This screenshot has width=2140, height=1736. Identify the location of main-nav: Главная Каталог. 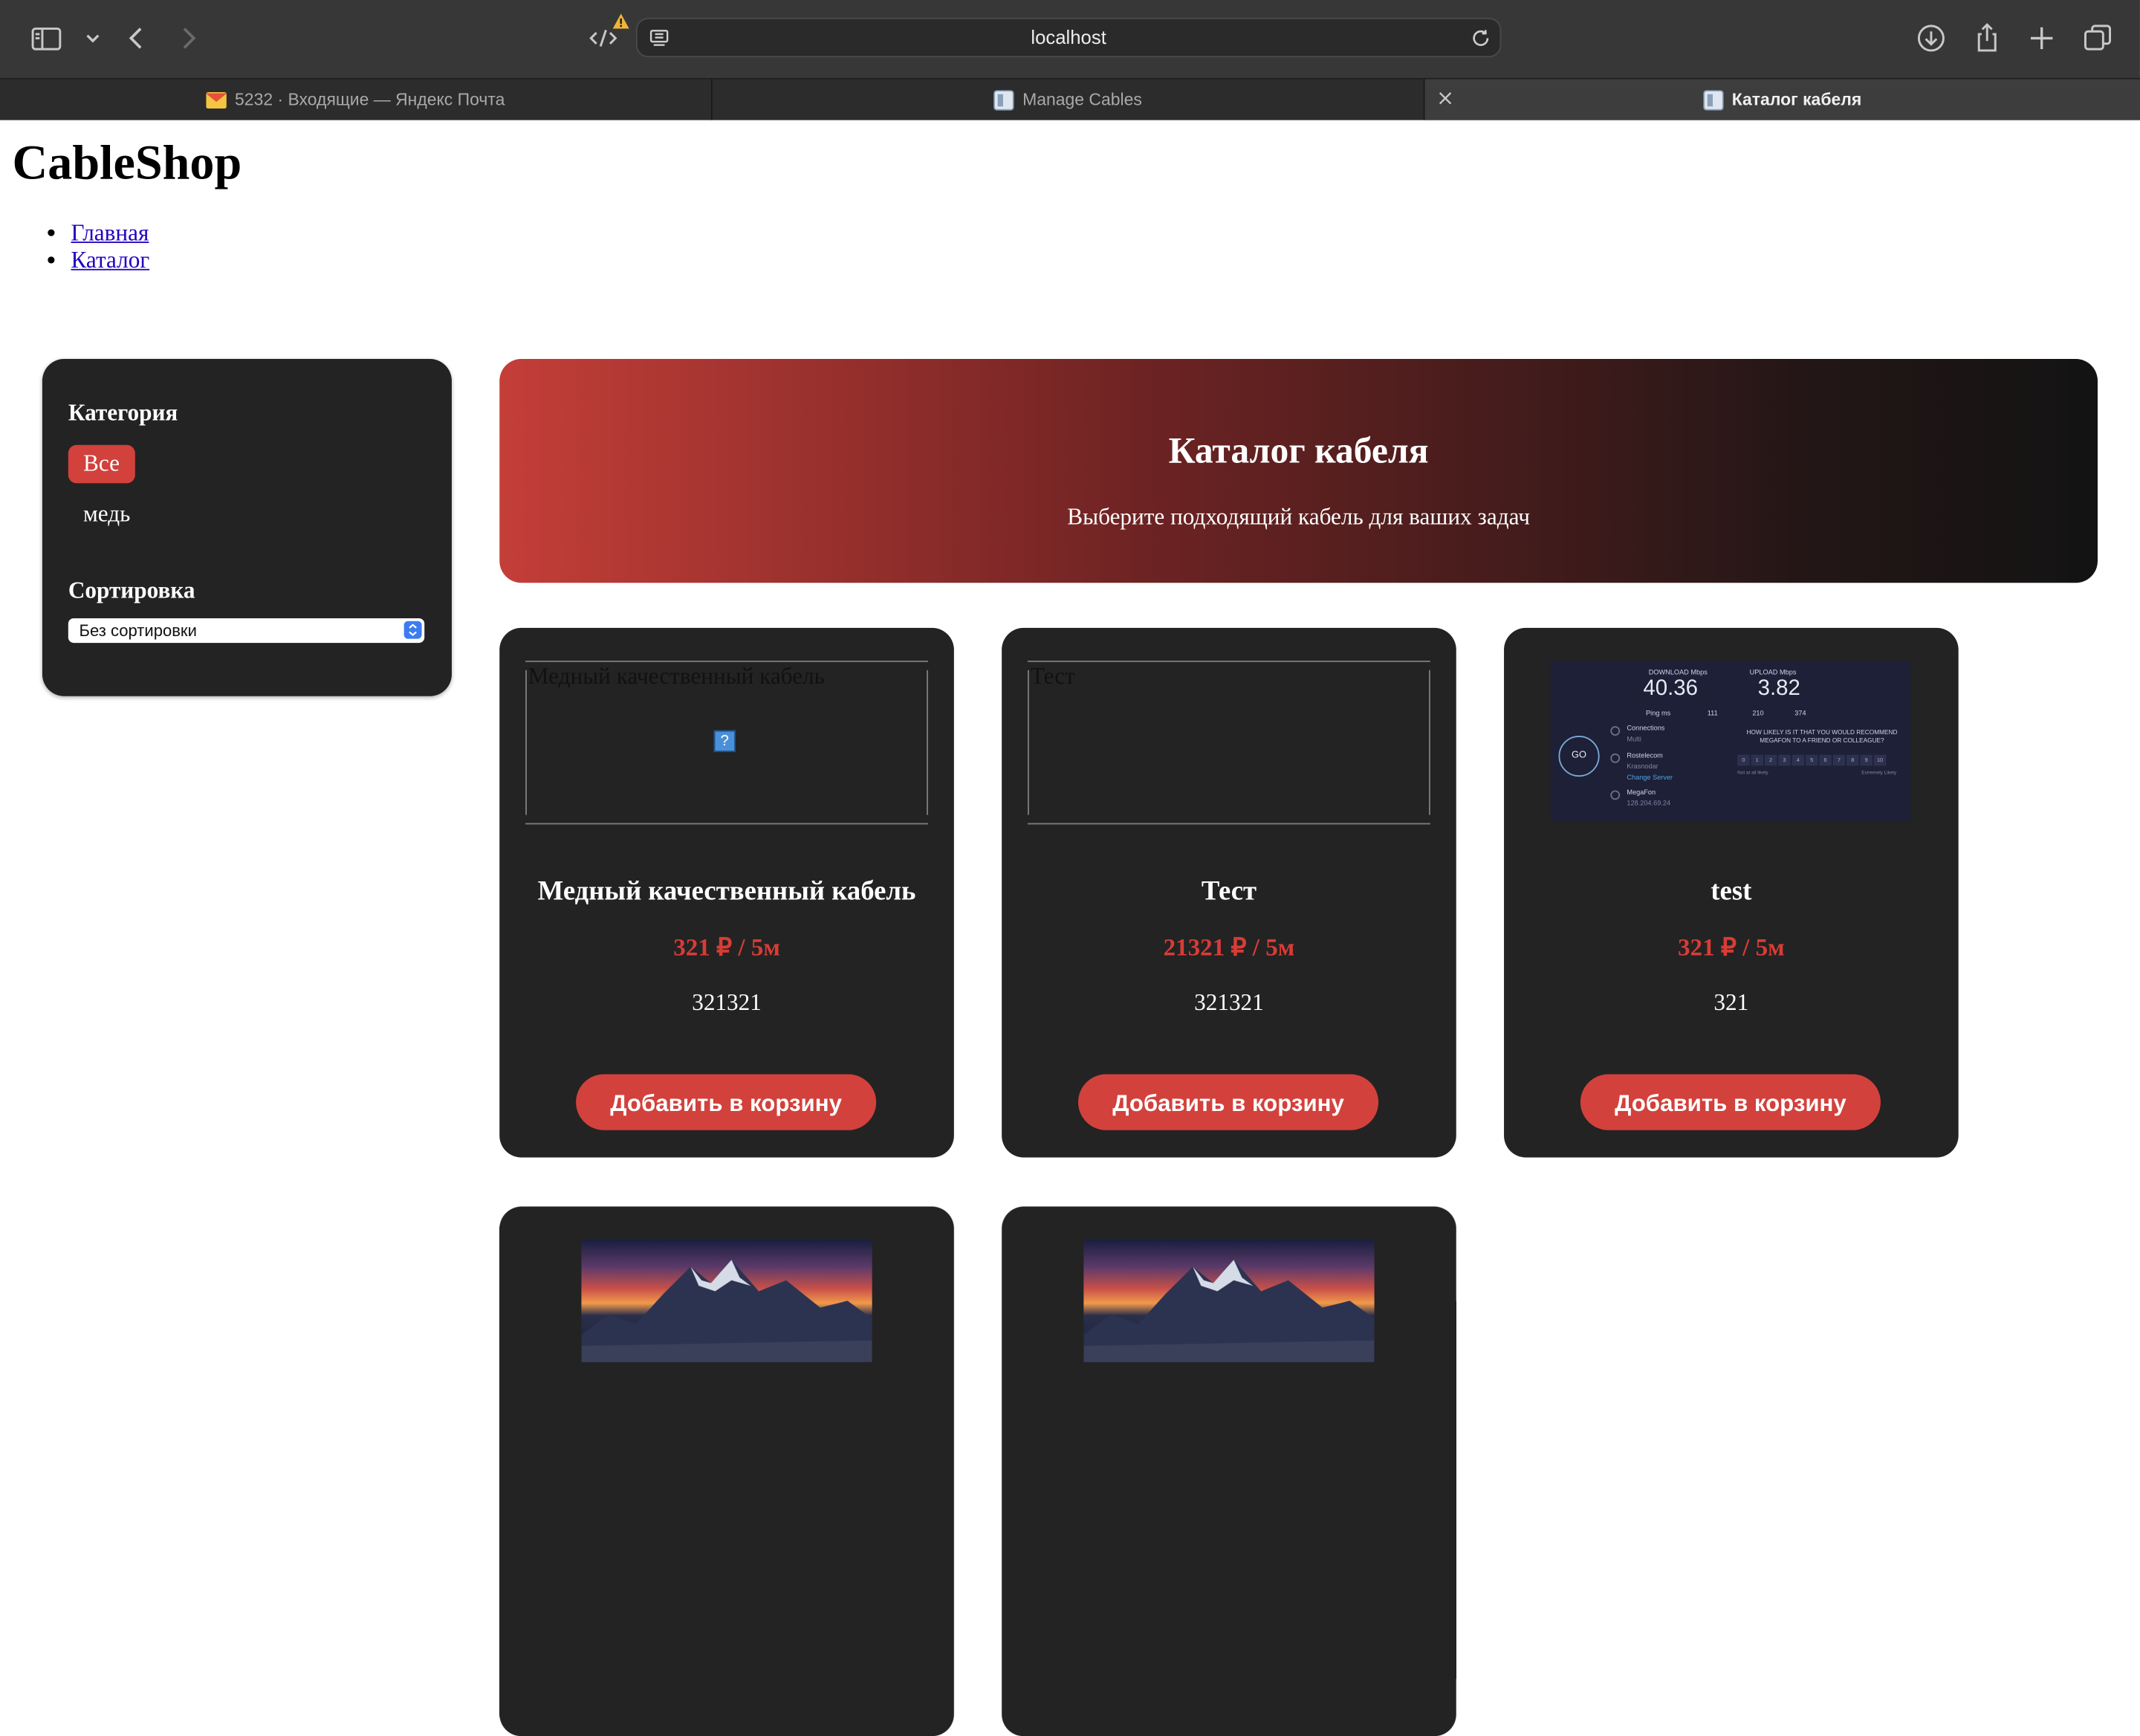
(97, 247).